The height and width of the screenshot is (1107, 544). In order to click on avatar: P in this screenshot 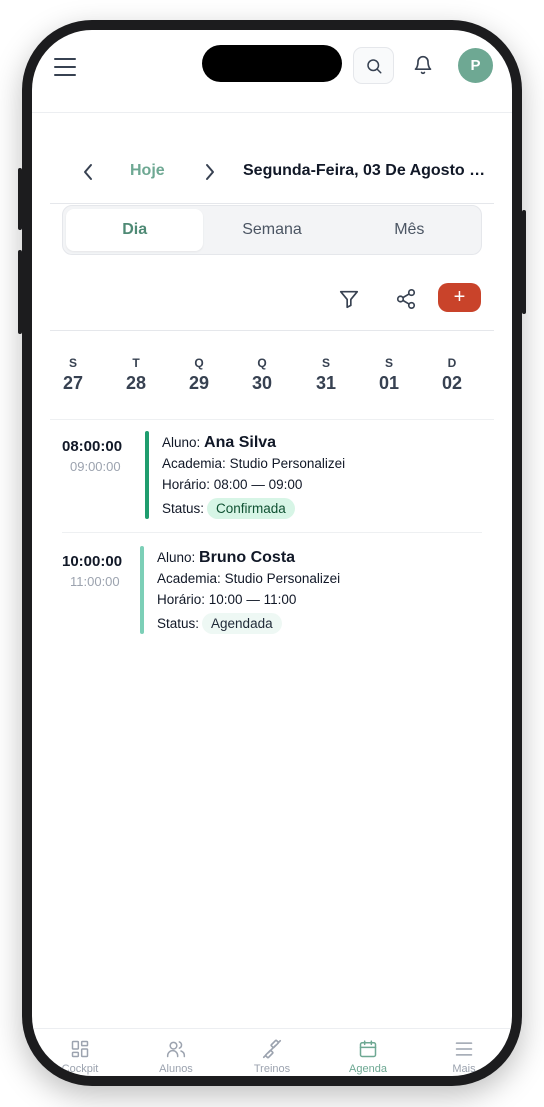, I will do `click(475, 65)`.